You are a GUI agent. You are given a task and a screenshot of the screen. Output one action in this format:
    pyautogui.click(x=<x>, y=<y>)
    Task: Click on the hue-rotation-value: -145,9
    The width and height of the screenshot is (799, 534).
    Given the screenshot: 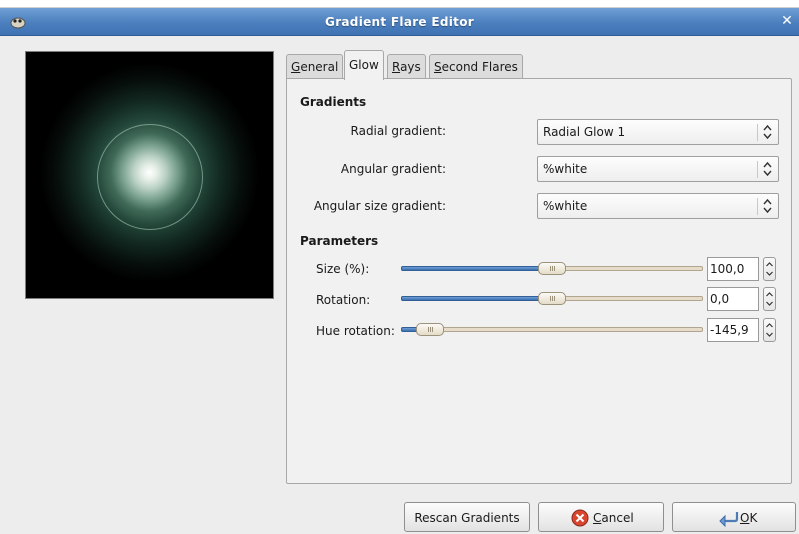 What is the action you would take?
    pyautogui.click(x=733, y=330)
    